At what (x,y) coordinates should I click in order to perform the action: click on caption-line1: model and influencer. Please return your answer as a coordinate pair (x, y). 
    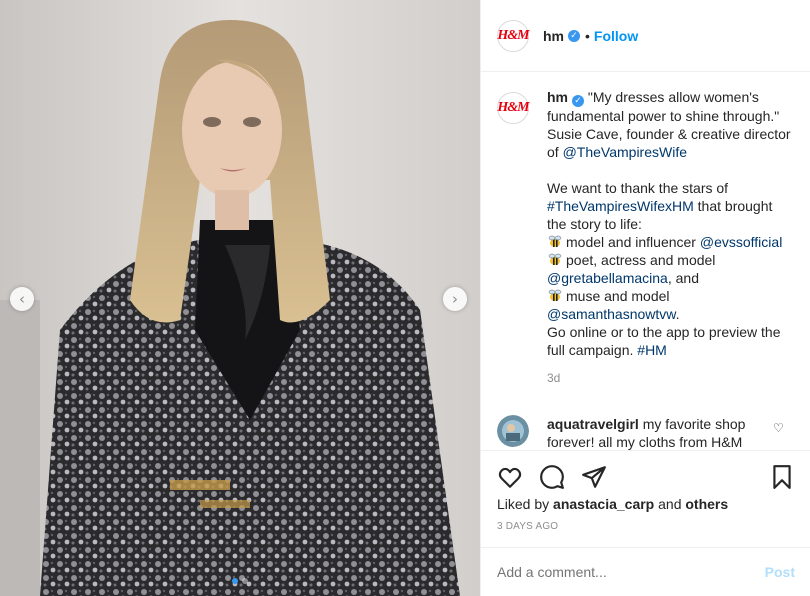
    Looking at the image, I should click on (631, 242).